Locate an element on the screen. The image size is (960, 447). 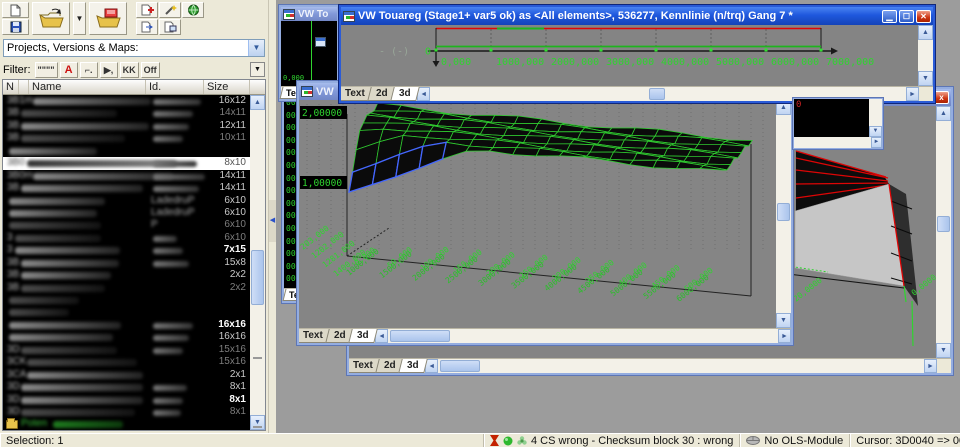
filter-flag-button: ▶, is located at coordinates (108, 69).